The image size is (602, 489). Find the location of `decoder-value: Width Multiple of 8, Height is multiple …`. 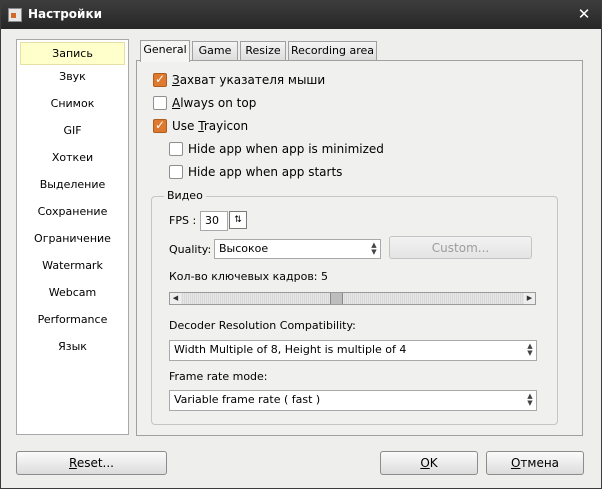

decoder-value: Width Multiple of 8, Height is multiple … is located at coordinates (290, 349).